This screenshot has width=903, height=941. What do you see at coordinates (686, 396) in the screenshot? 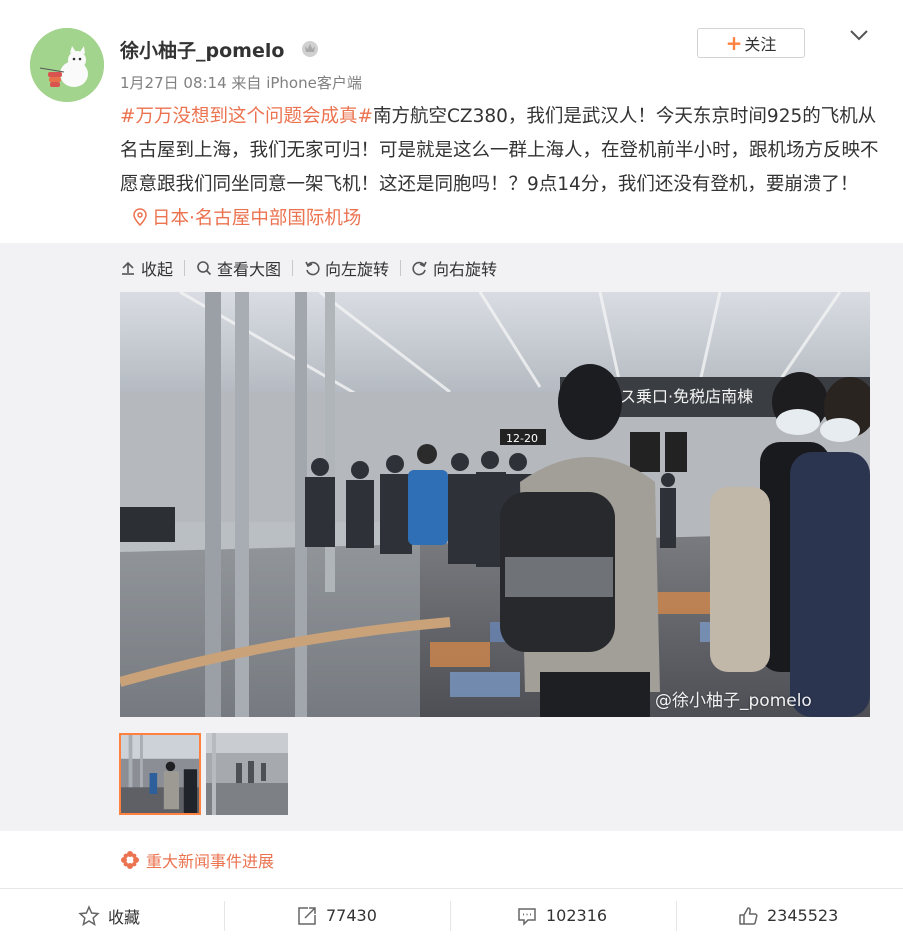
I see `photo-banner-sign: ス乗口·免税店南棟` at bounding box center [686, 396].